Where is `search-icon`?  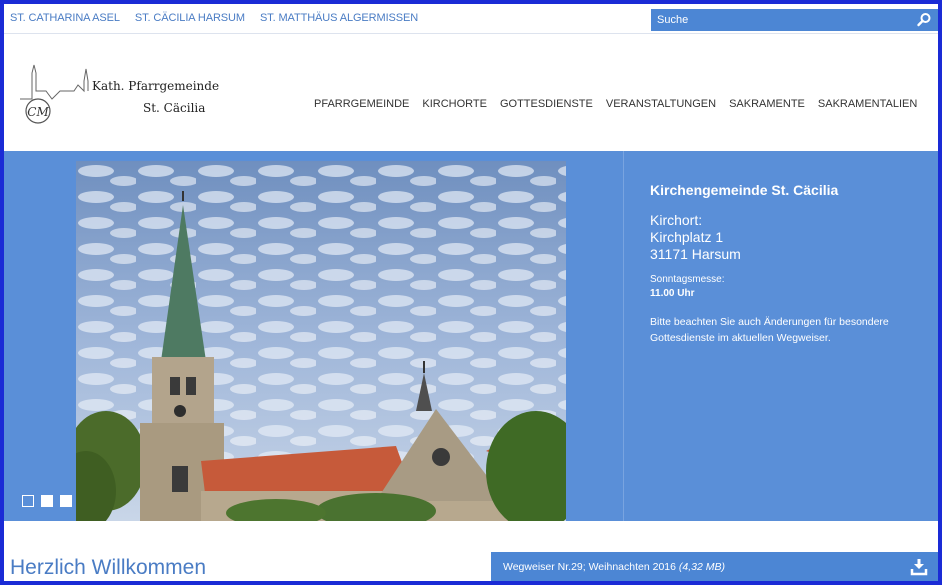
search-icon is located at coordinates (924, 20).